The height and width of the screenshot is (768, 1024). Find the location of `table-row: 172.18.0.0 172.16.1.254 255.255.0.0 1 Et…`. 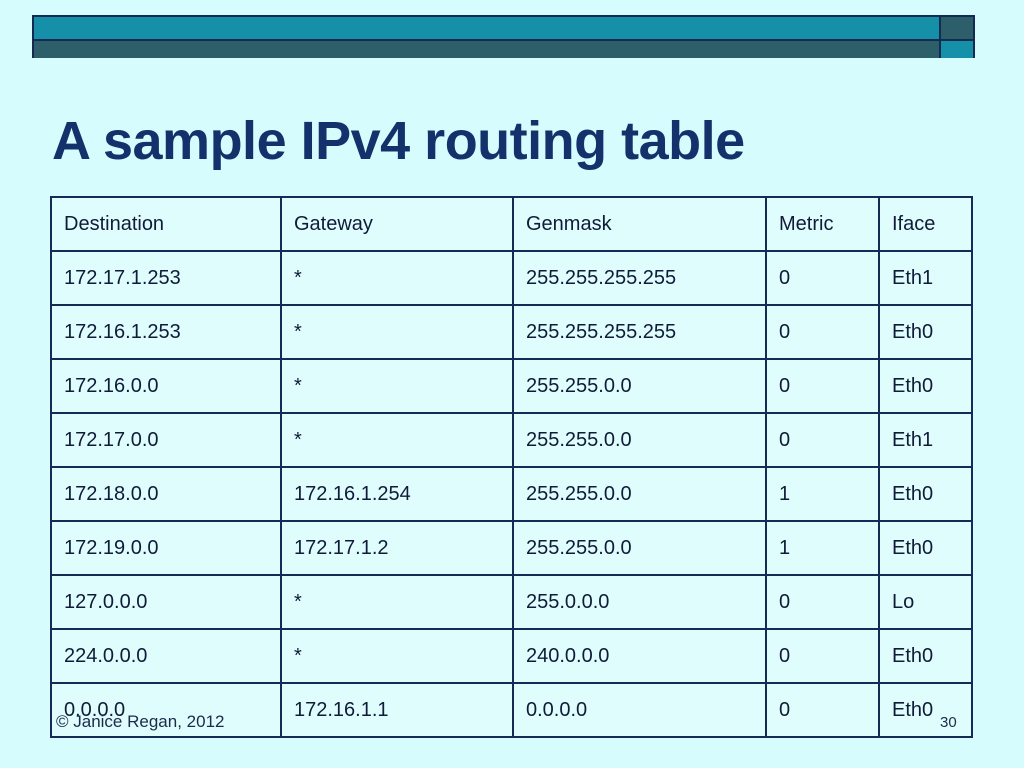

table-row: 172.18.0.0 172.16.1.254 255.255.0.0 1 Et… is located at coordinates (511, 494).